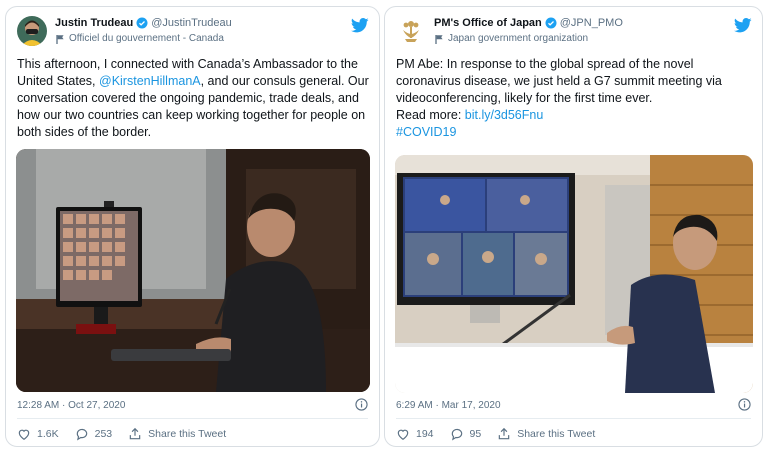  I want to click on action-bar: 1.6K 253 Share this Tweet, so click(129, 434).